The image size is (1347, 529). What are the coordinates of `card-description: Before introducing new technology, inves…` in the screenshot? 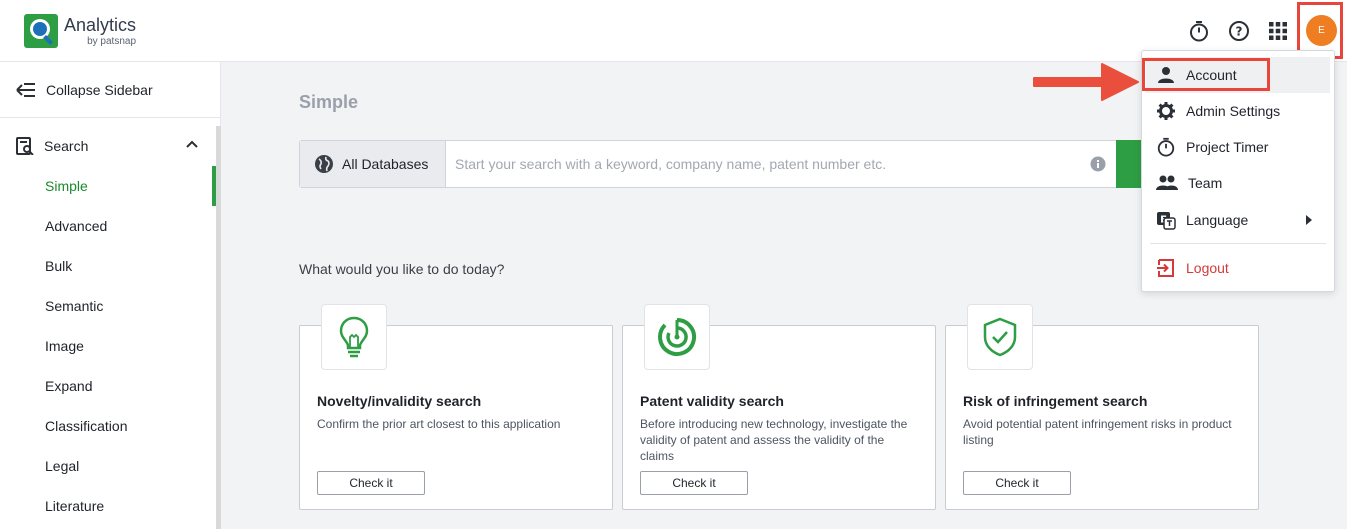 It's located at (780, 440).